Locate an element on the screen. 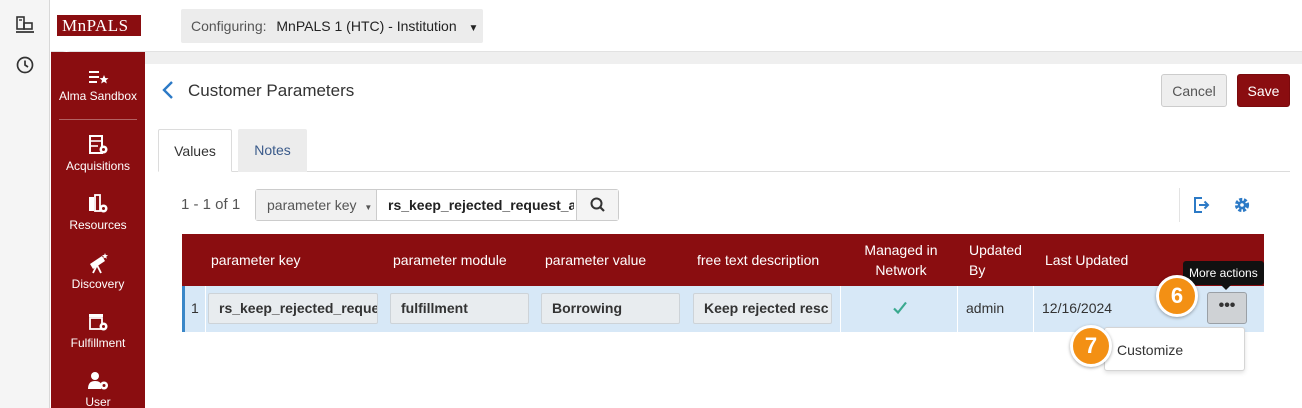 Image resolution: width=1302 pixels, height=408 pixels. acquisitions-icon is located at coordinates (98, 144).